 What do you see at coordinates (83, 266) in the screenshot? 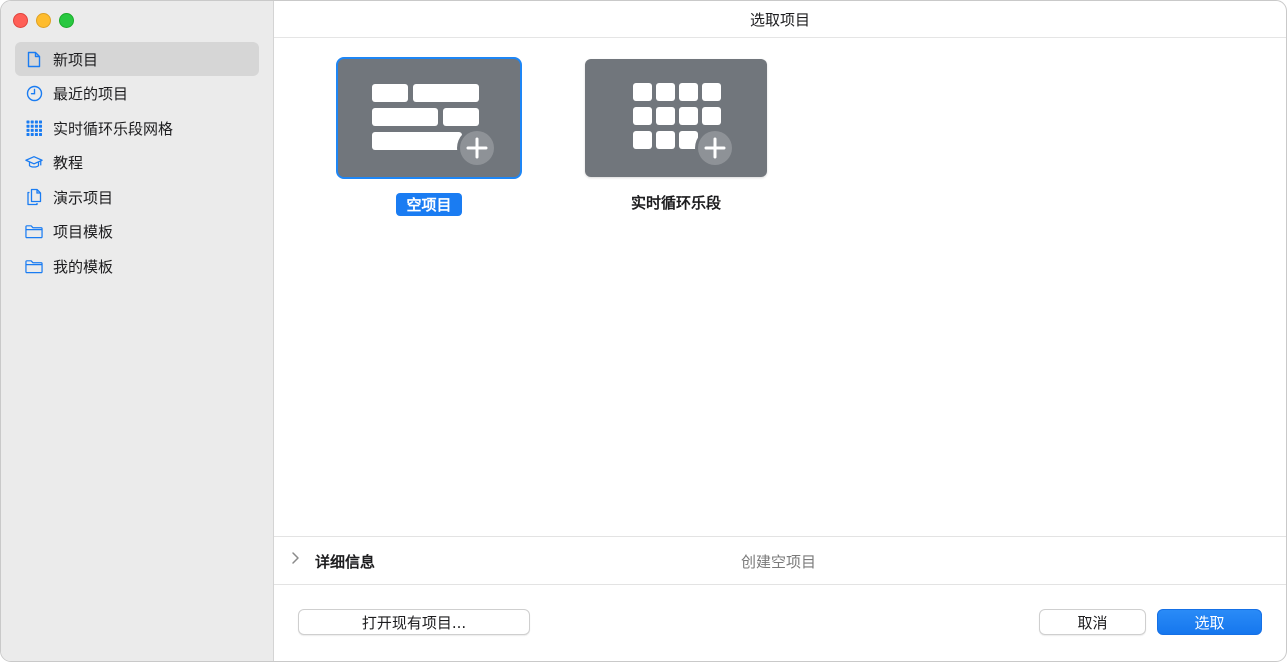
I see `sidebar-item-label: 我的模板` at bounding box center [83, 266].